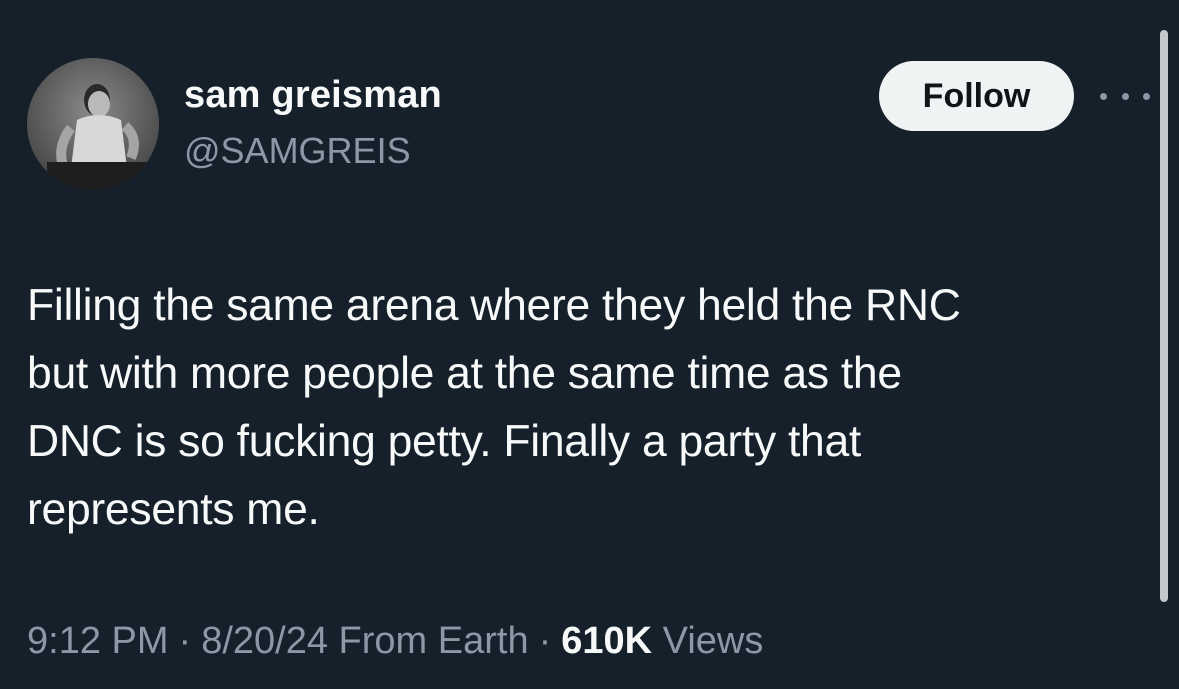 This screenshot has width=1179, height=689. What do you see at coordinates (313, 95) in the screenshot?
I see `display-name: sam greisman` at bounding box center [313, 95].